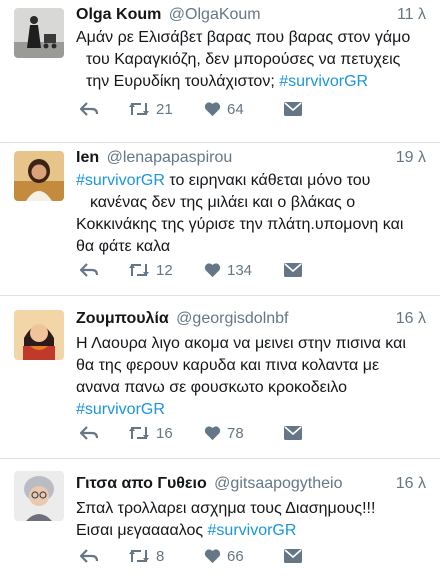  I want to click on tweet-text-fragment: την Ευρυδίκη τουλάχιστον;, so click(183, 81).